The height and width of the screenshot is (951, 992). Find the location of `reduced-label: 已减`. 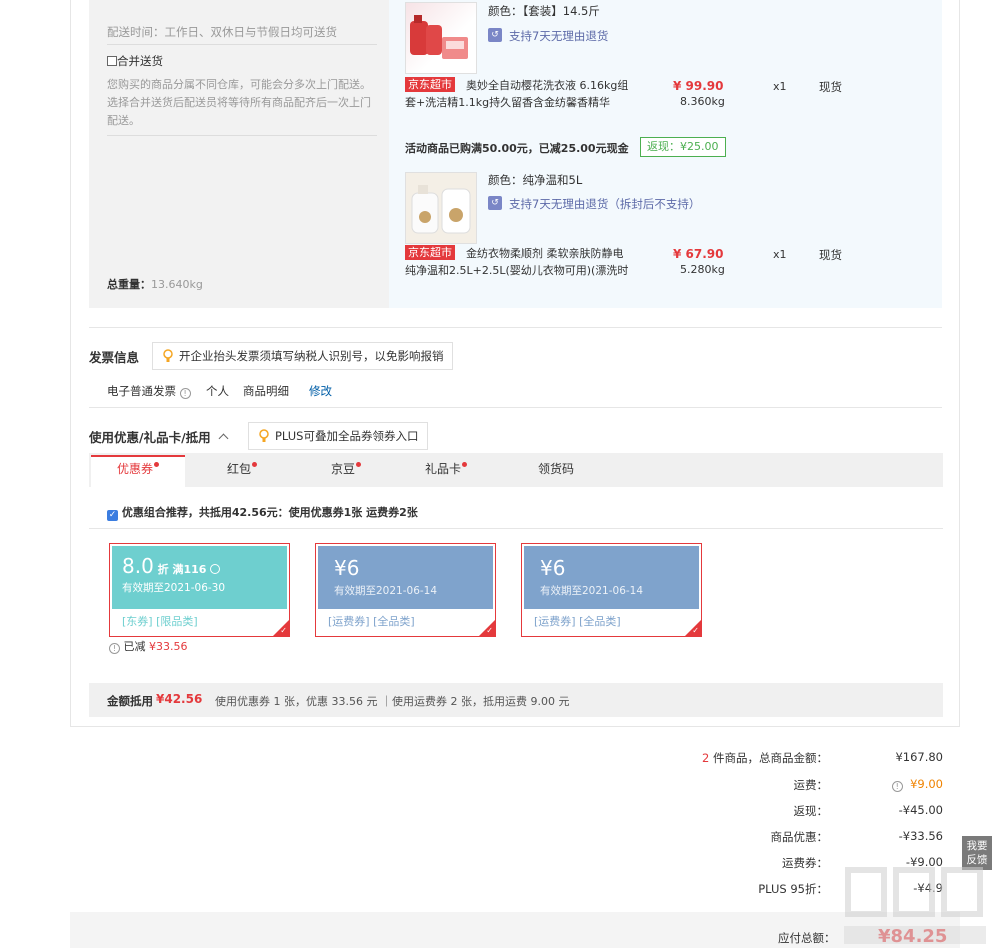

reduced-label: 已减 is located at coordinates (134, 646).